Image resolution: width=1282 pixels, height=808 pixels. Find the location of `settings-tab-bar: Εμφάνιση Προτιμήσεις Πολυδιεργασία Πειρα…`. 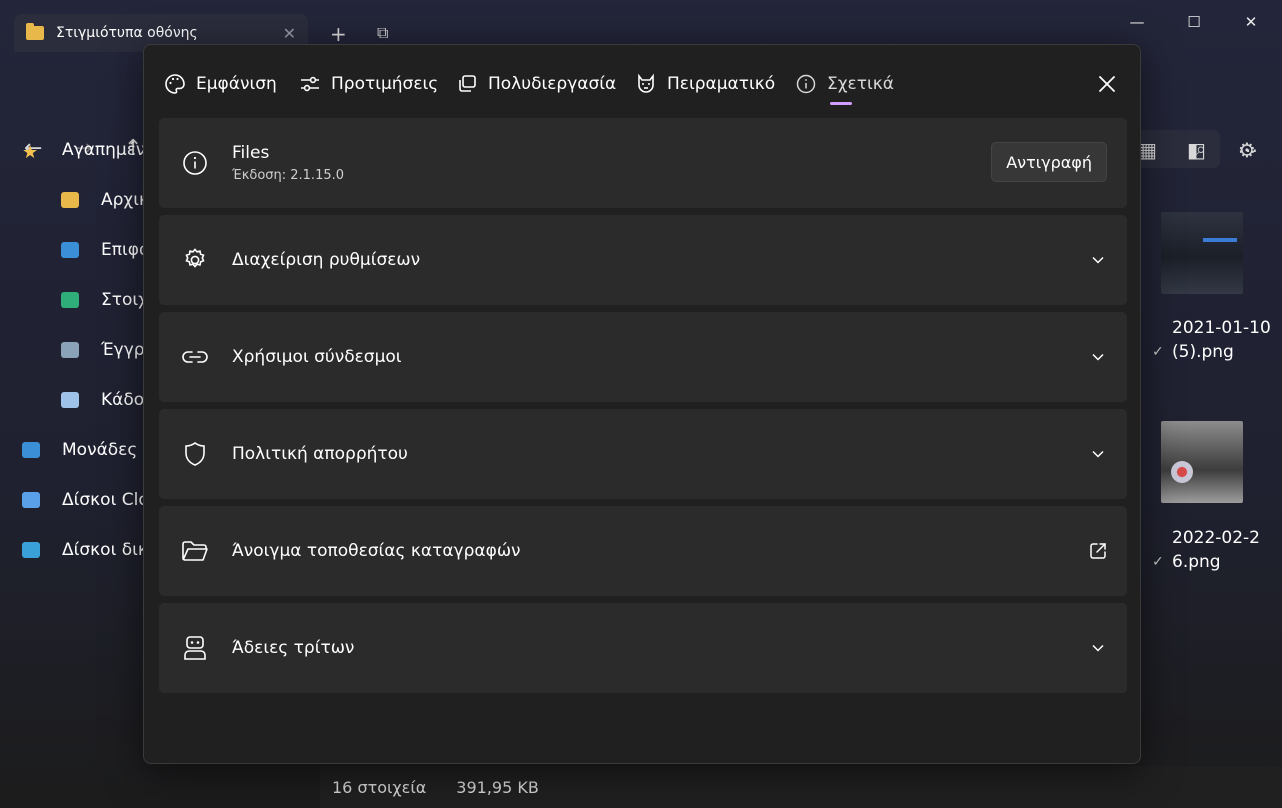

settings-tab-bar: Εμφάνιση Προτιμήσεις Πολυδιεργασία Πειρα… is located at coordinates (643, 82).